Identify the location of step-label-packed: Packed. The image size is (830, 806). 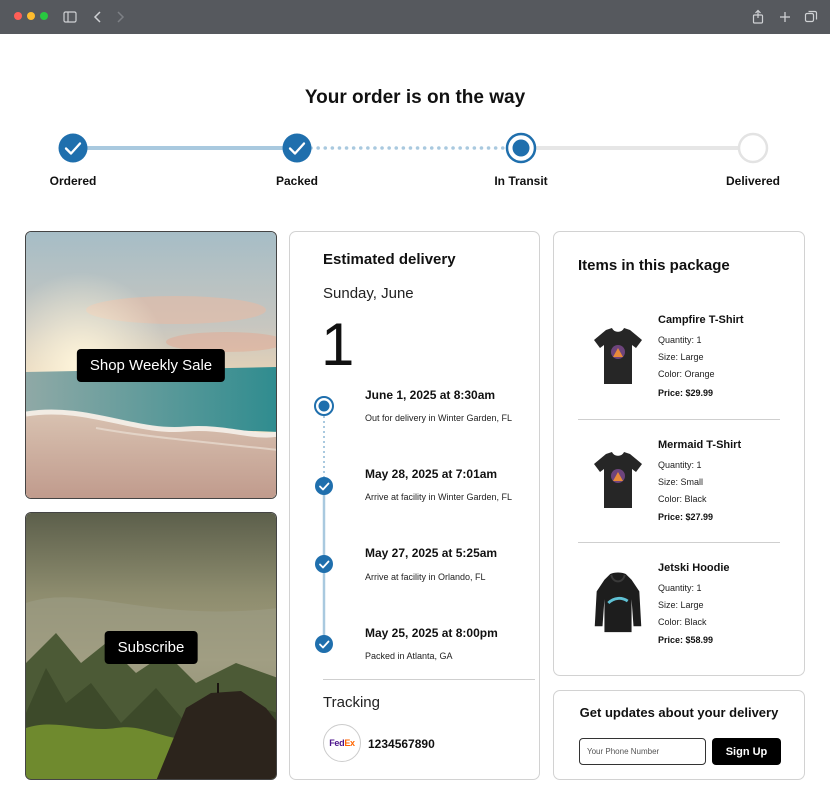
(297, 181).